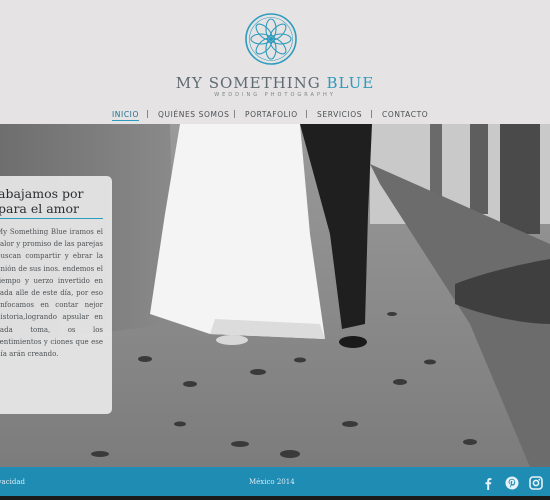 This screenshot has width=550, height=500. Describe the element at coordinates (251, 83) in the screenshot. I see `brand-name-part1: MY SOMETHING` at that location.